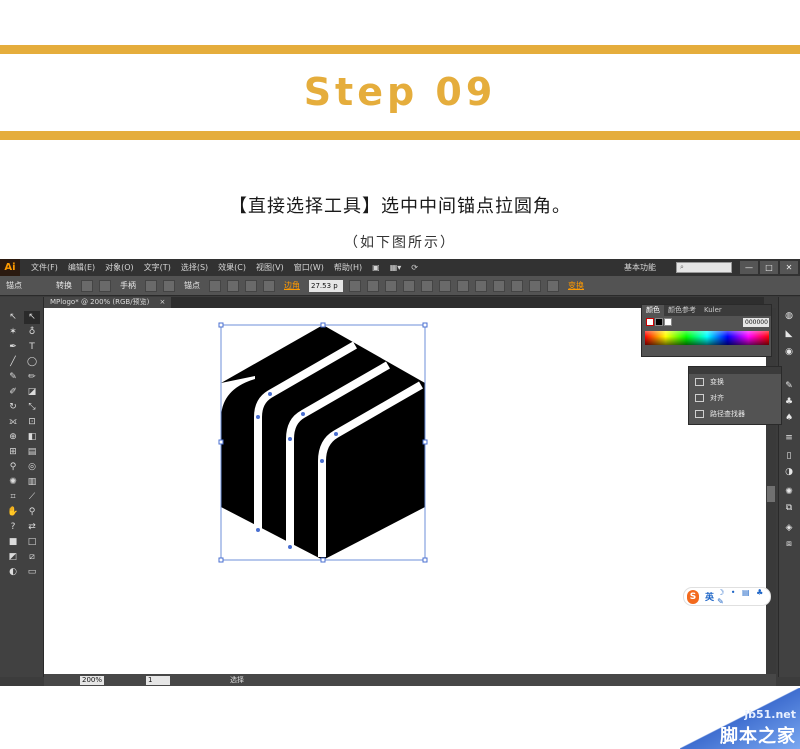 This screenshot has height=749, width=800. I want to click on ime-toolbar: S 英 ☽ • ▤ ♣ ✎, so click(727, 596).